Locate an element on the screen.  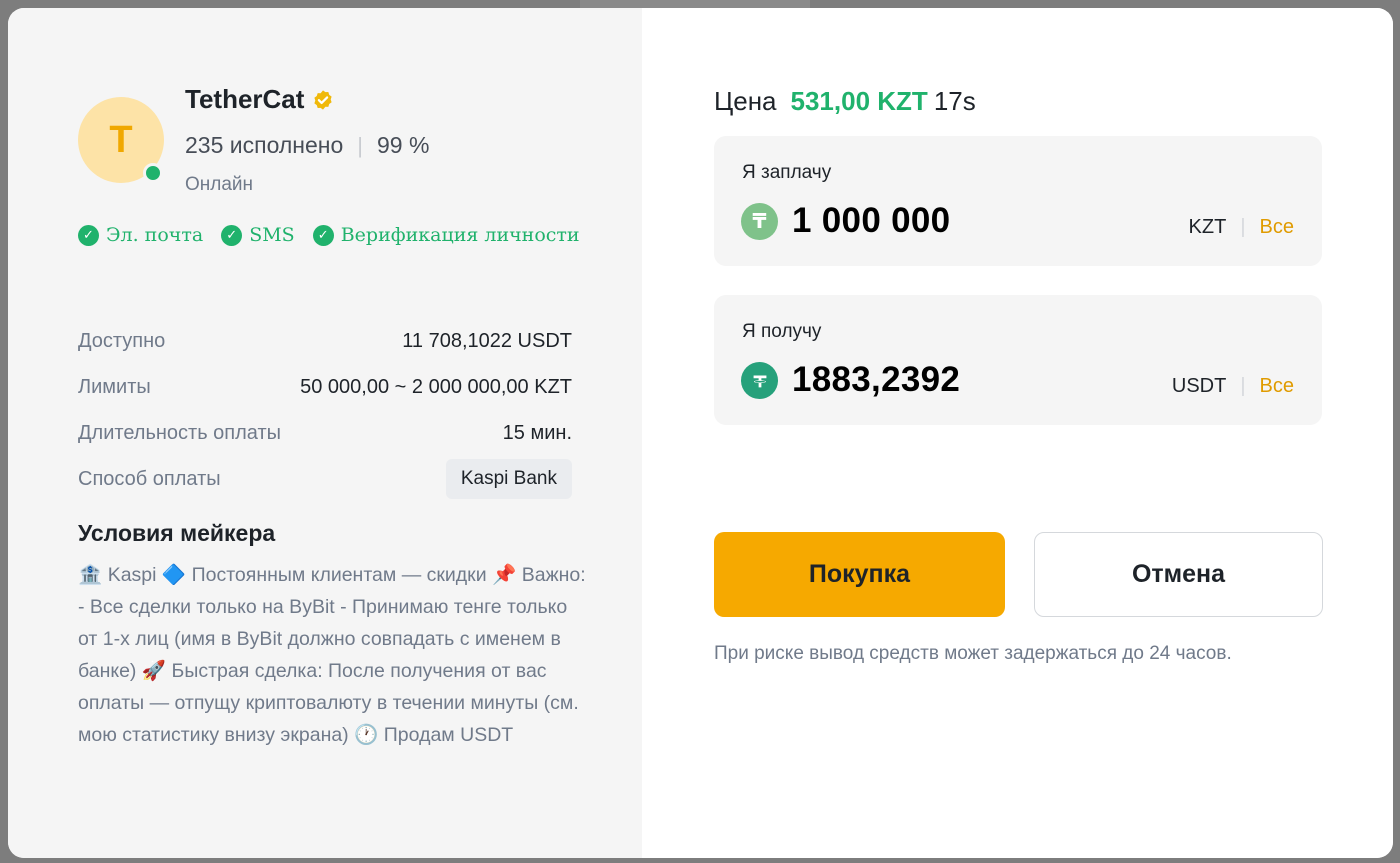
seller-stats: 235 исполнено | 99 % is located at coordinates (307, 145).